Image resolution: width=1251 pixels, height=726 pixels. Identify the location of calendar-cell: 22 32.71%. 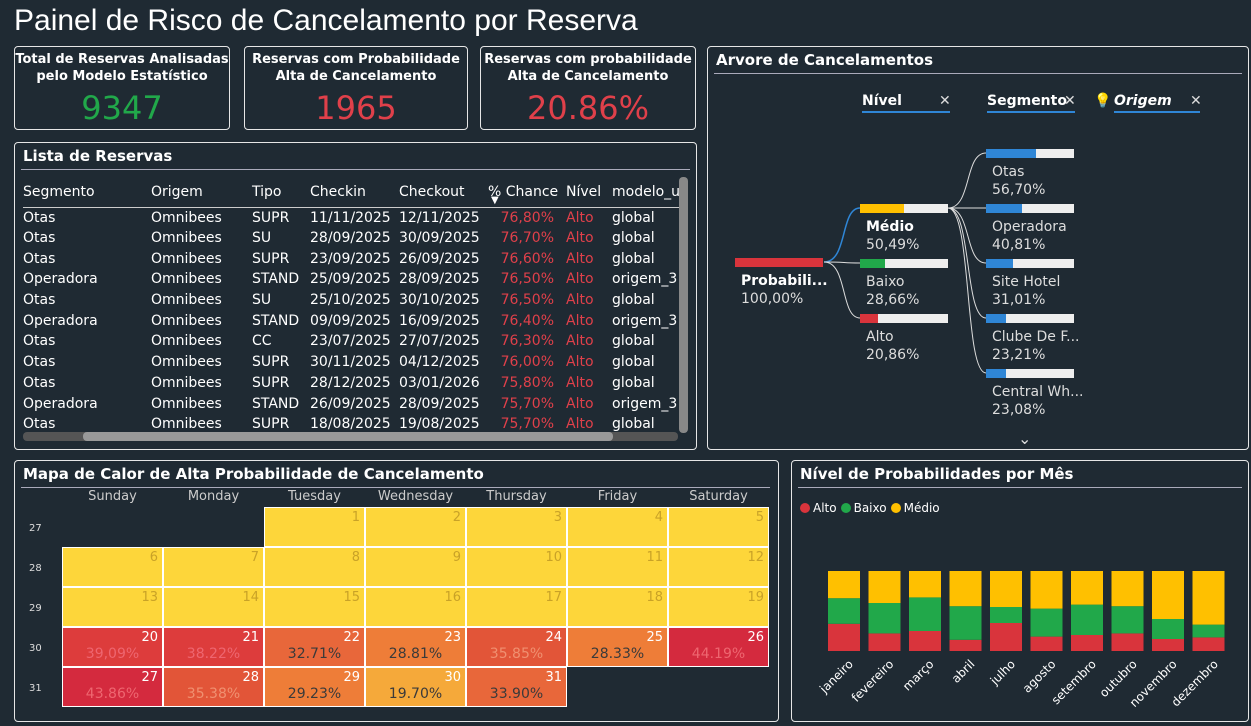
(314, 647).